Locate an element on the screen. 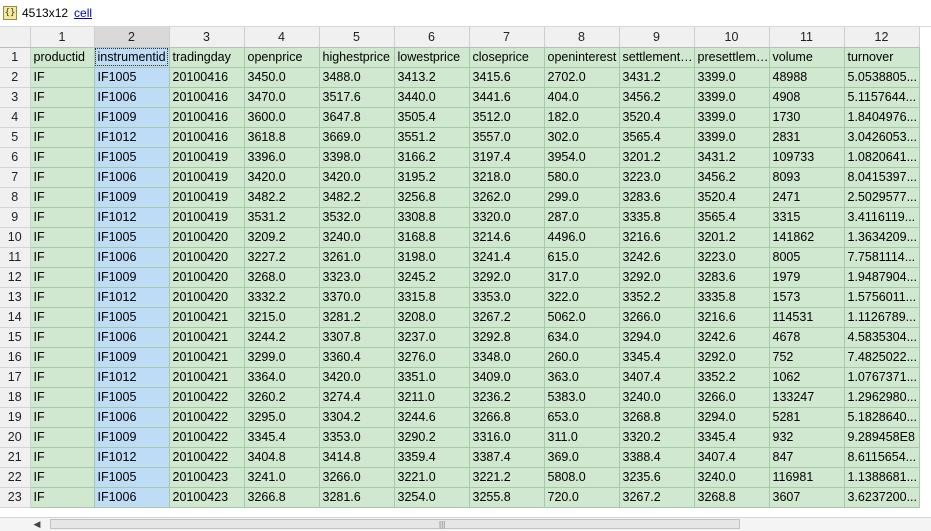 This screenshot has width=931, height=531. table-cell: IF1012 is located at coordinates (132, 137).